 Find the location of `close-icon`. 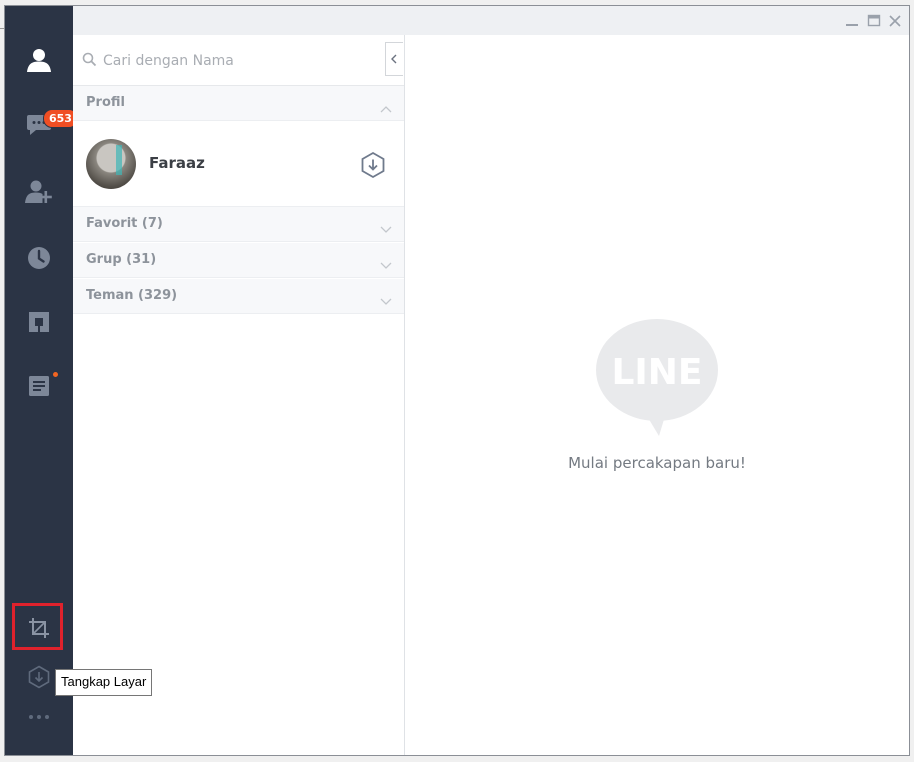

close-icon is located at coordinates (895, 20).